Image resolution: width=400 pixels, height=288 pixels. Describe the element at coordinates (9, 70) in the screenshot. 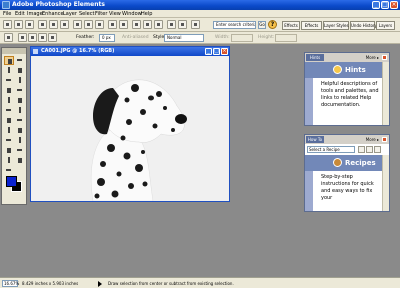

I see `lasso-tool-icon` at that location.